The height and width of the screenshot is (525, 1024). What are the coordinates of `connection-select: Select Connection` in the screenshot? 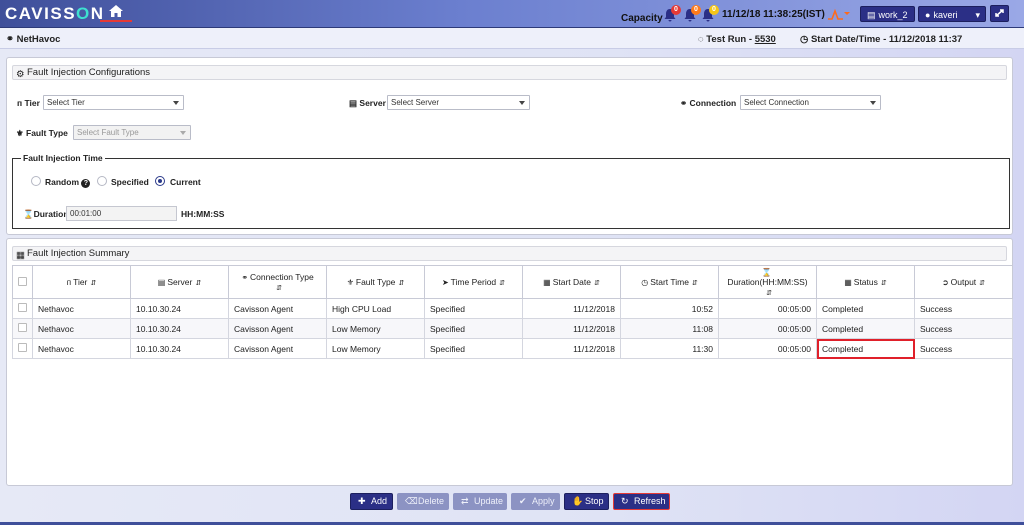 It's located at (810, 102).